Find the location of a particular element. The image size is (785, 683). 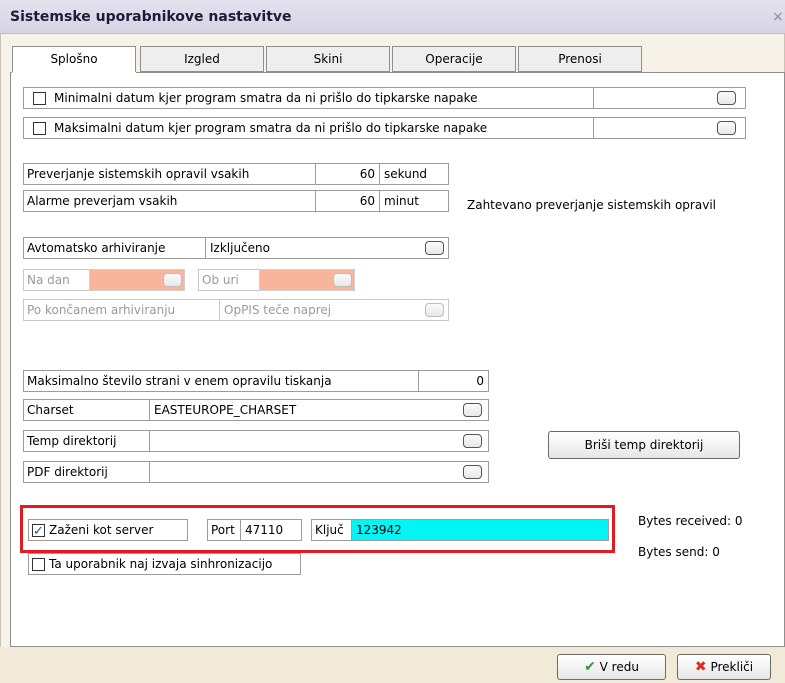

dialog-footer is located at coordinates (392, 665).